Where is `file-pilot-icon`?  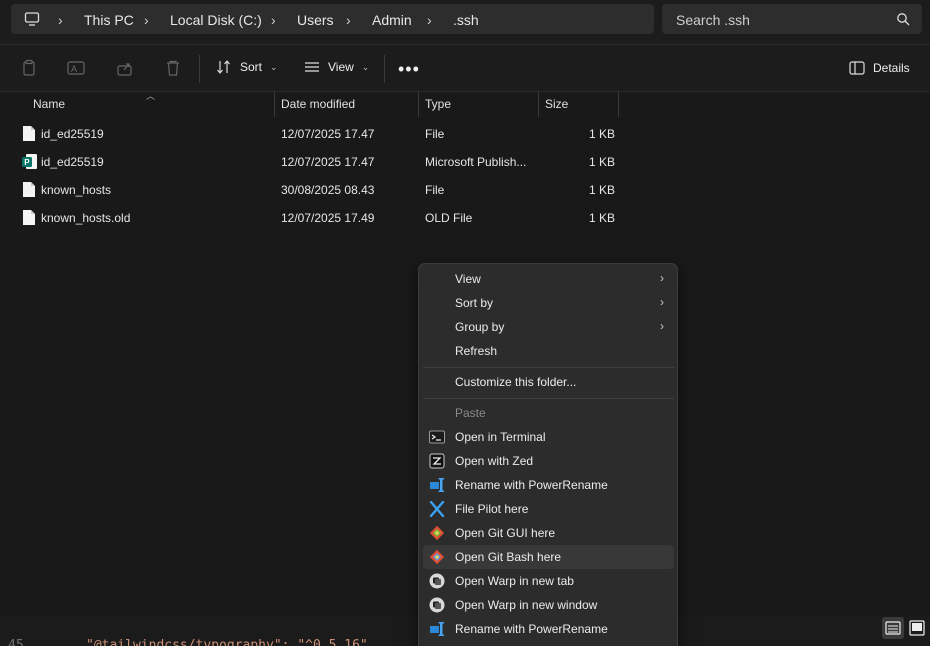
file-pilot-icon is located at coordinates (437, 509).